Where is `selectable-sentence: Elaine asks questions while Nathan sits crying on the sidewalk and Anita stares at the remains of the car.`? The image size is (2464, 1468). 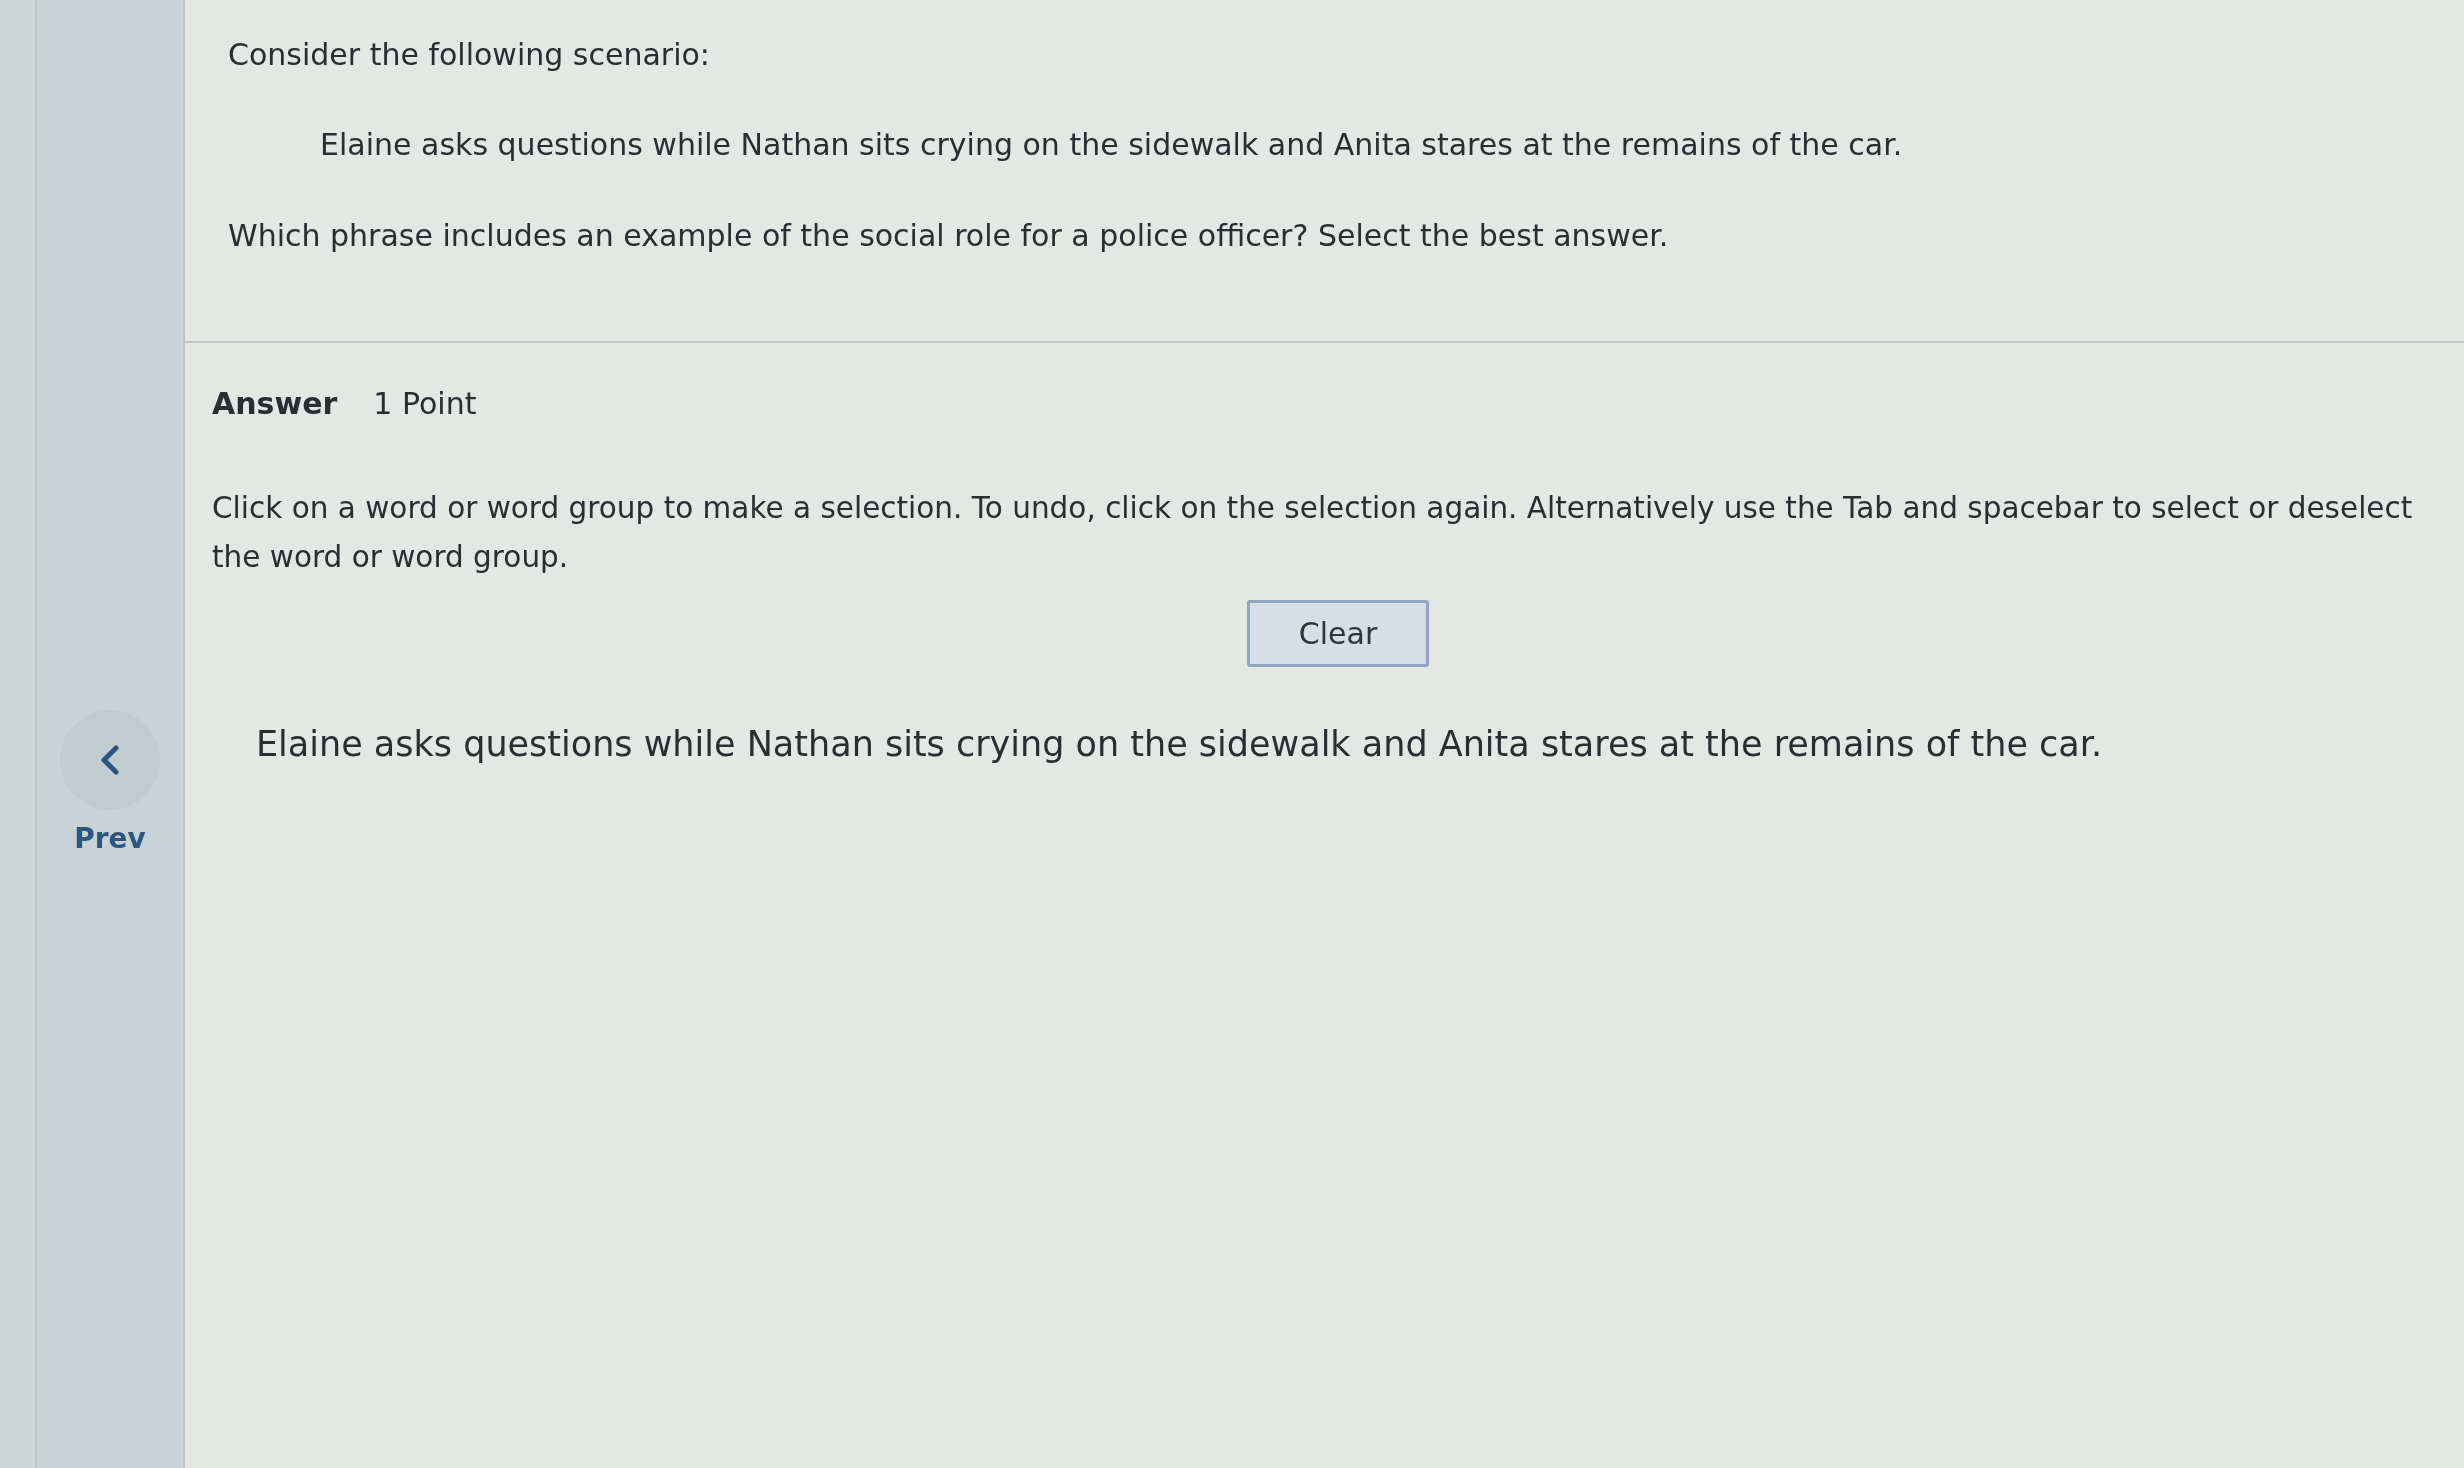 selectable-sentence: Elaine asks questions while Nathan sits crying on the sidewalk and Anita stares at the remains of the car. is located at coordinates (1179, 744).